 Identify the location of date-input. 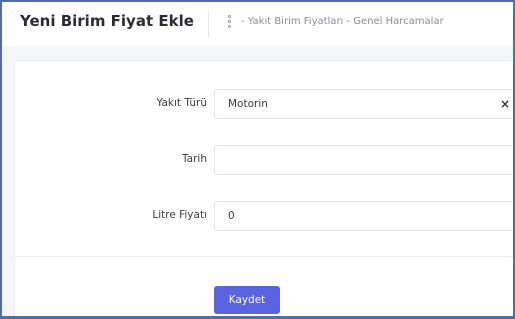
(363, 160).